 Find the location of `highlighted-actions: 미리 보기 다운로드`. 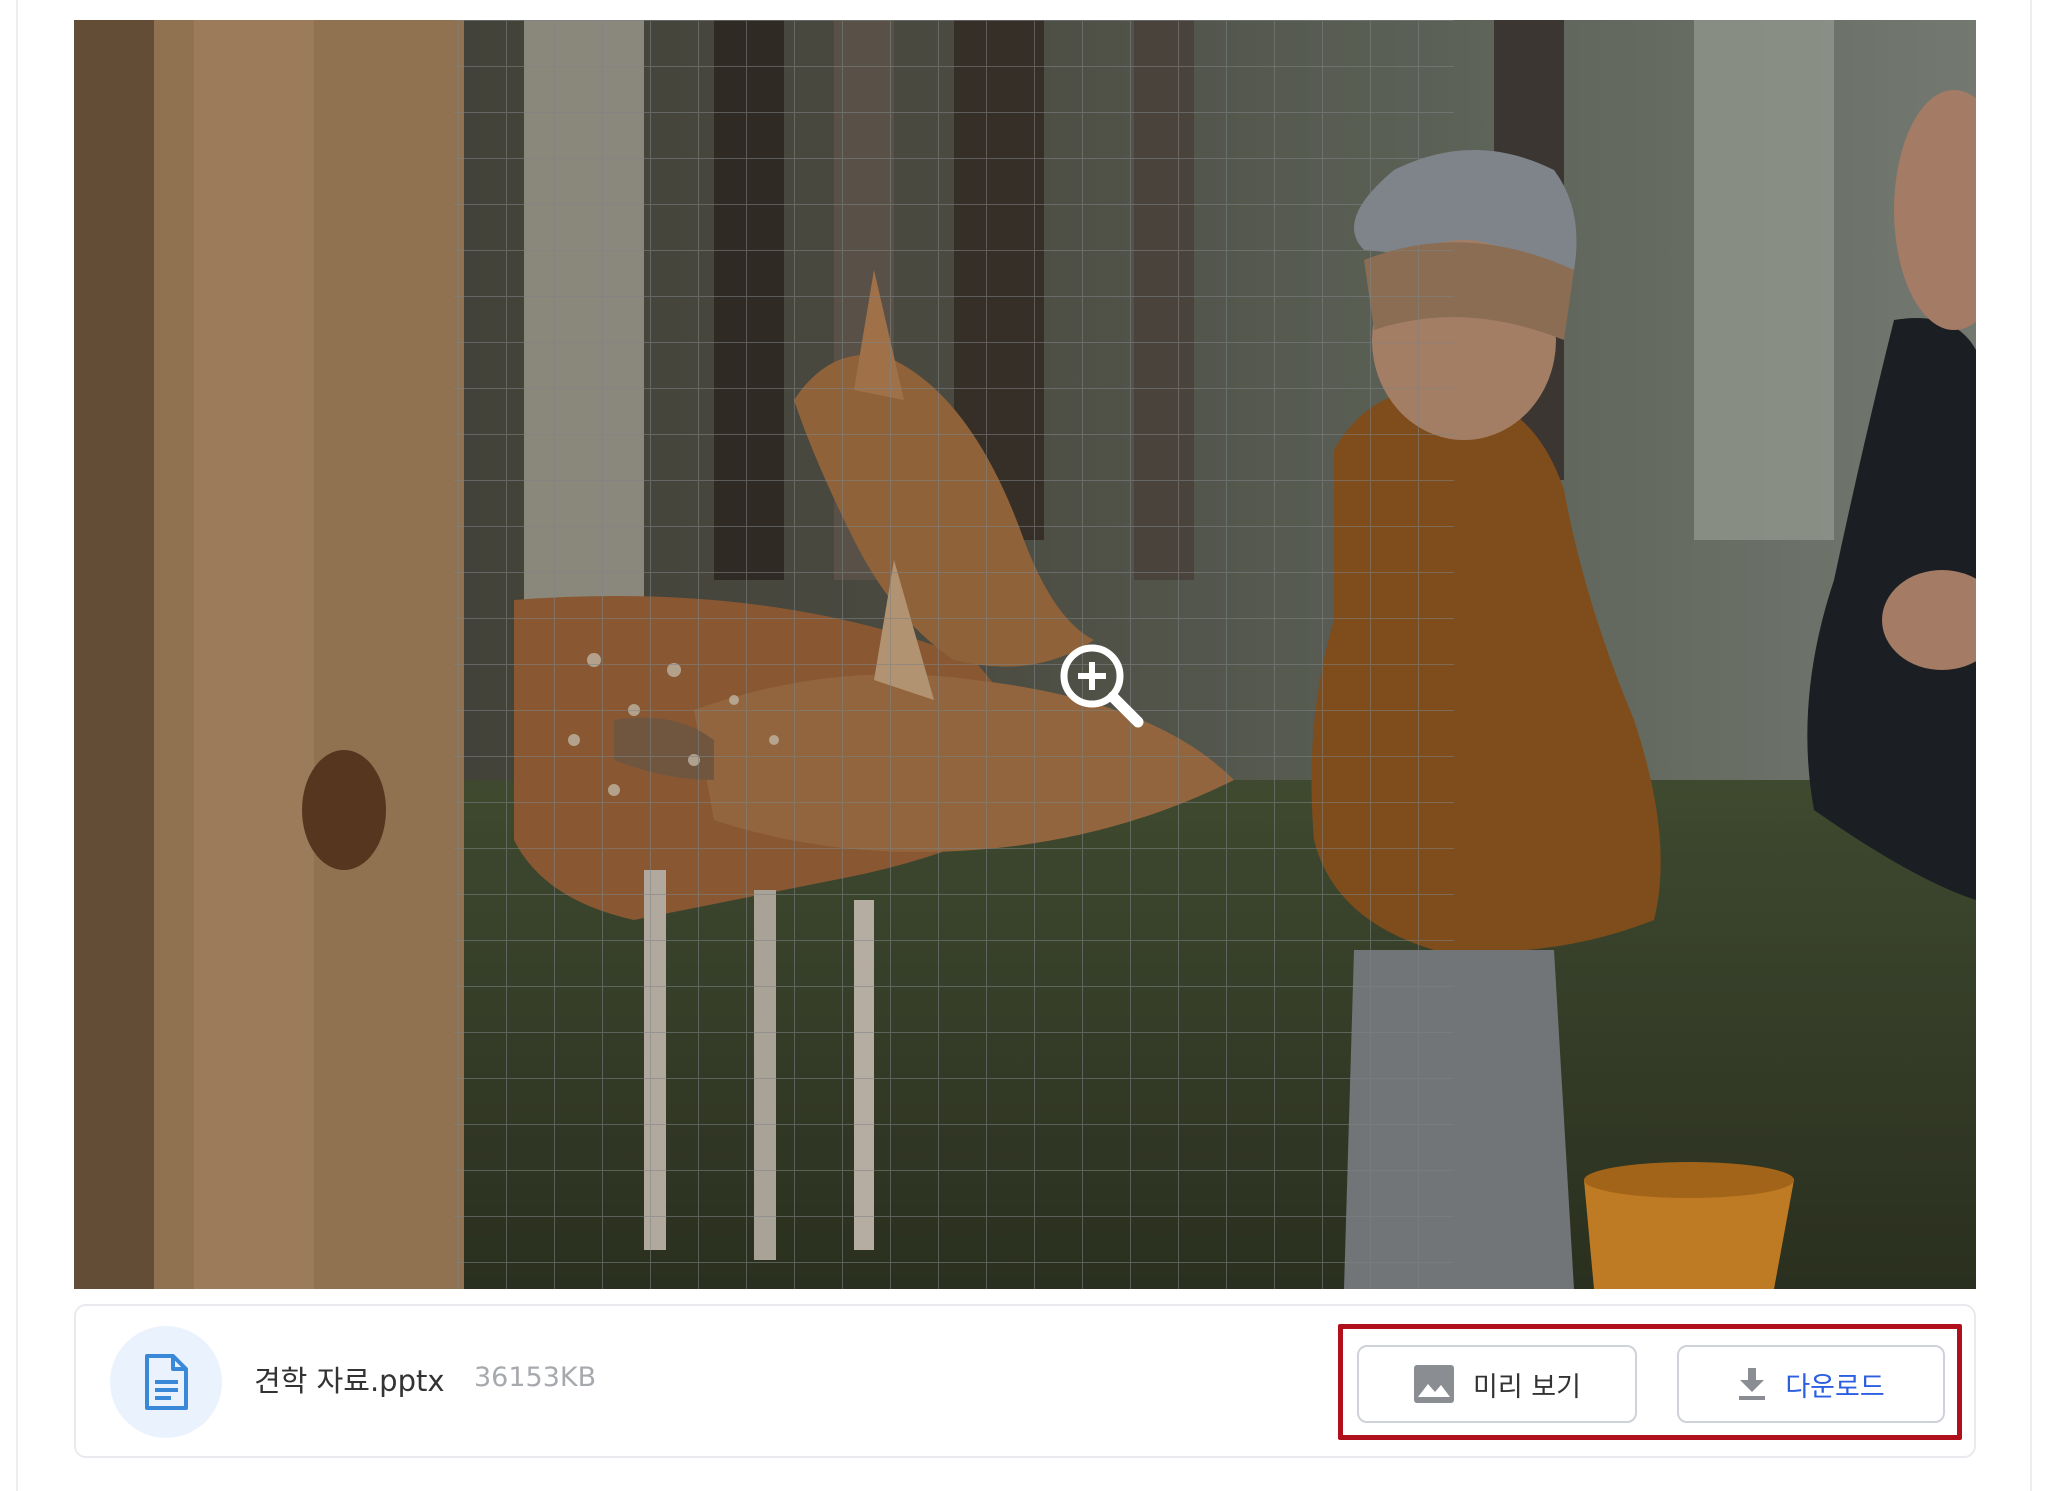

highlighted-actions: 미리 보기 다운로드 is located at coordinates (1650, 1382).